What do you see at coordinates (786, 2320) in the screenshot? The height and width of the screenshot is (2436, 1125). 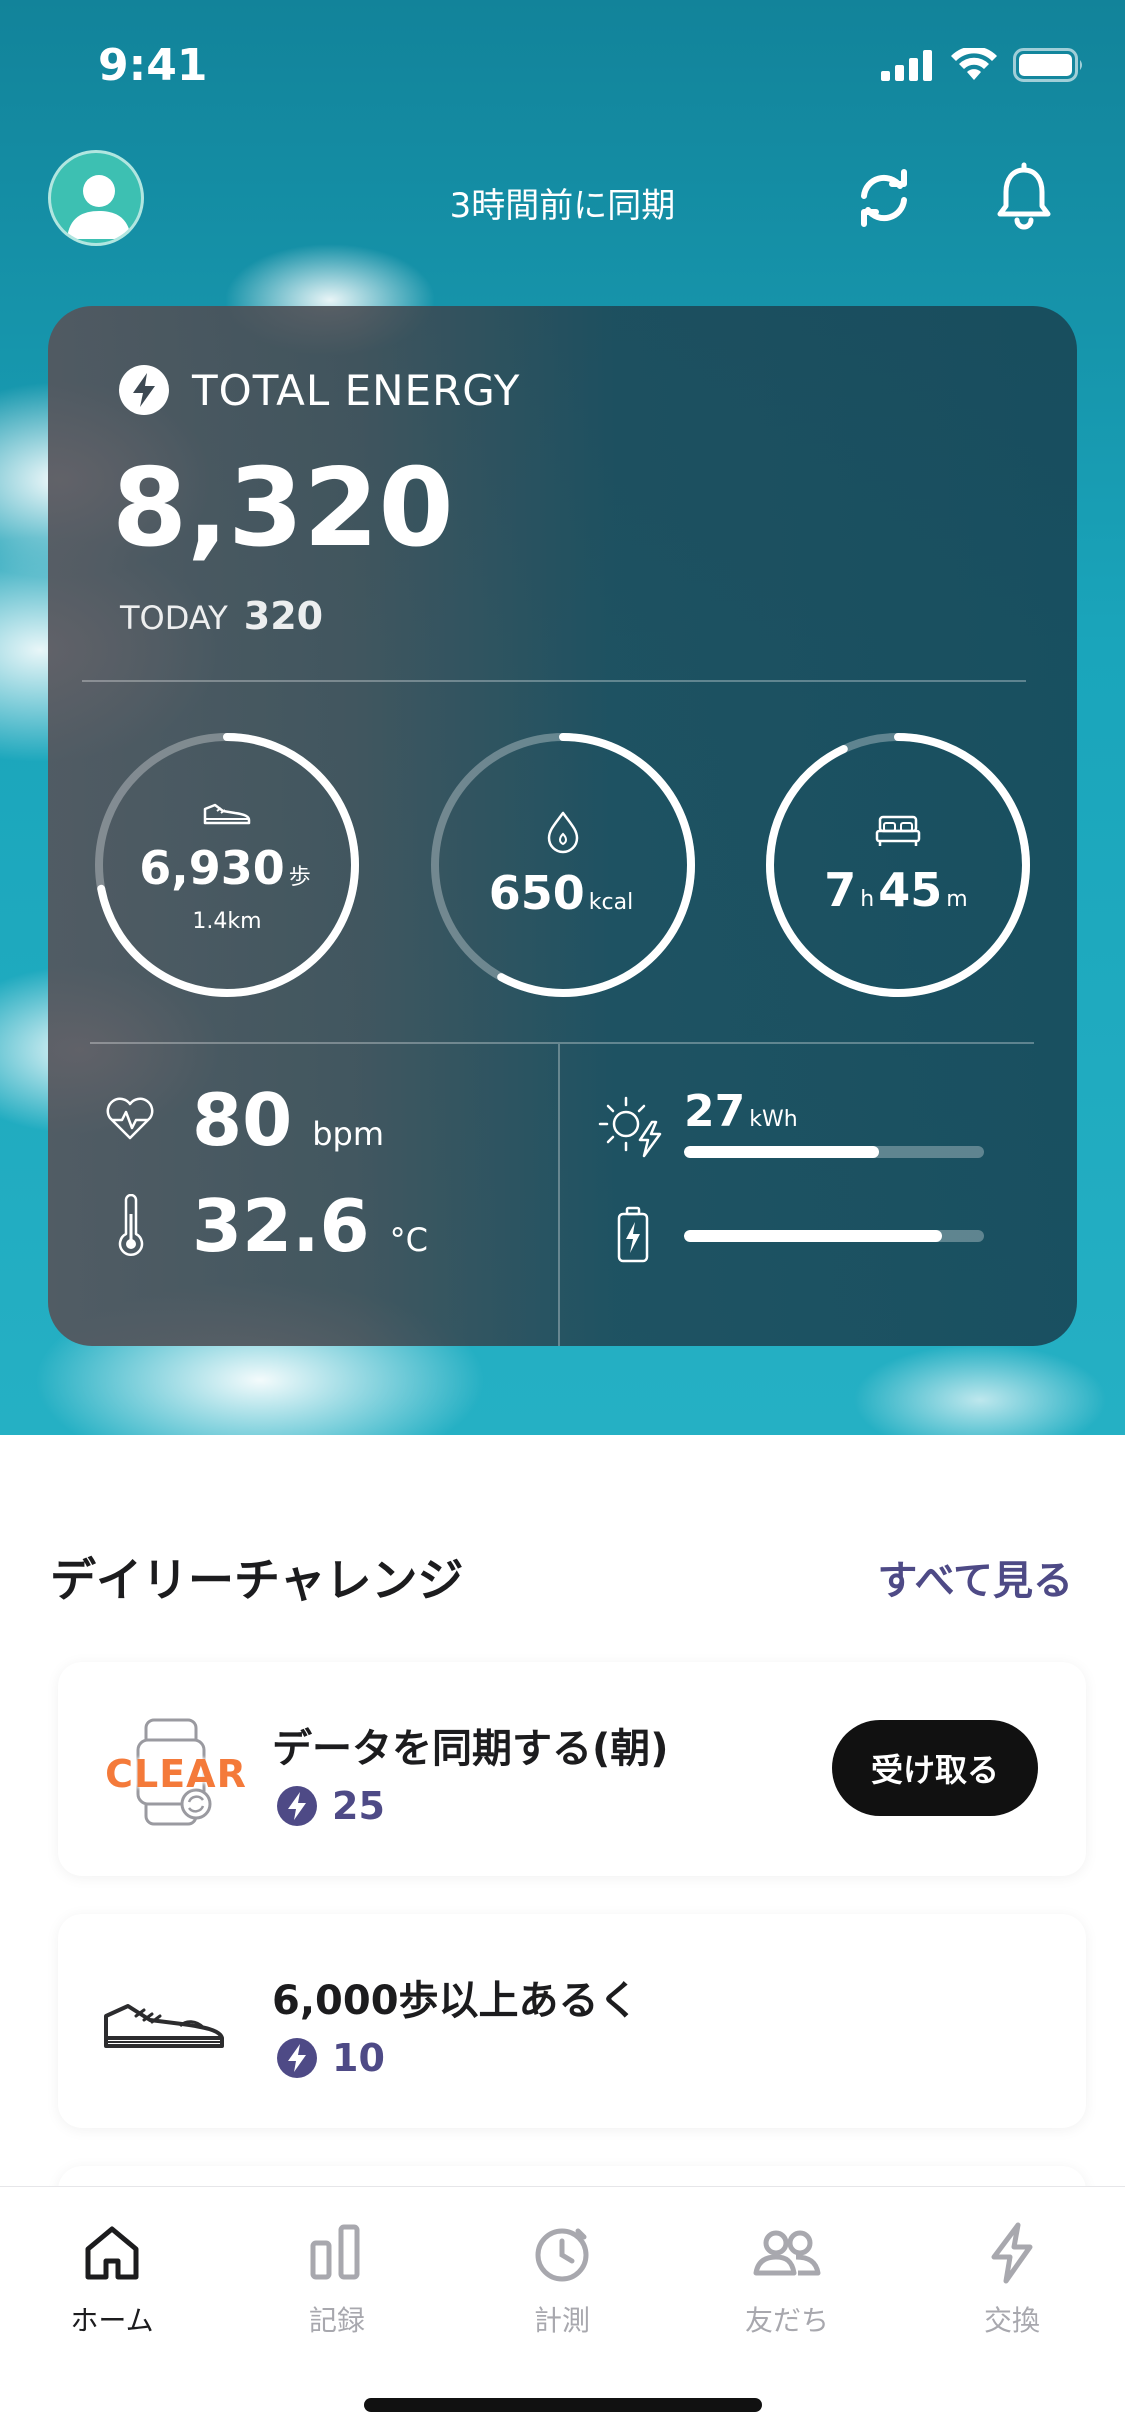 I see `tab-friends-label: 友だち` at bounding box center [786, 2320].